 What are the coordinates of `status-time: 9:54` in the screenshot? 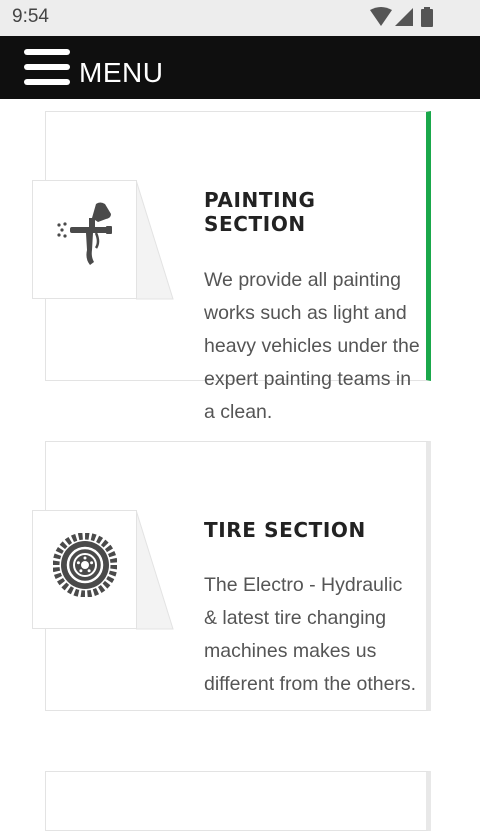 It's located at (30, 16).